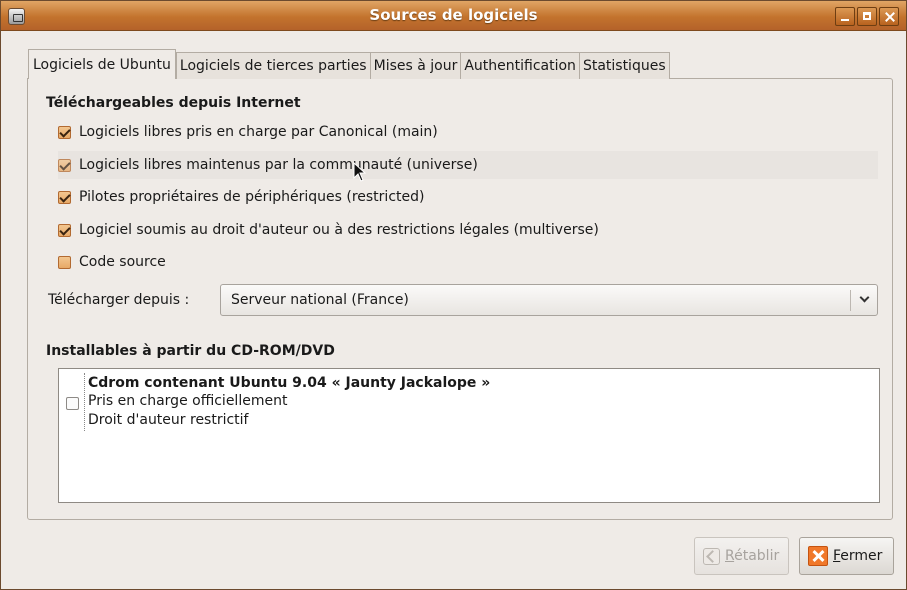 Image resolution: width=907 pixels, height=590 pixels. What do you see at coordinates (64, 197) in the screenshot?
I see `restricted-checkbox` at bounding box center [64, 197].